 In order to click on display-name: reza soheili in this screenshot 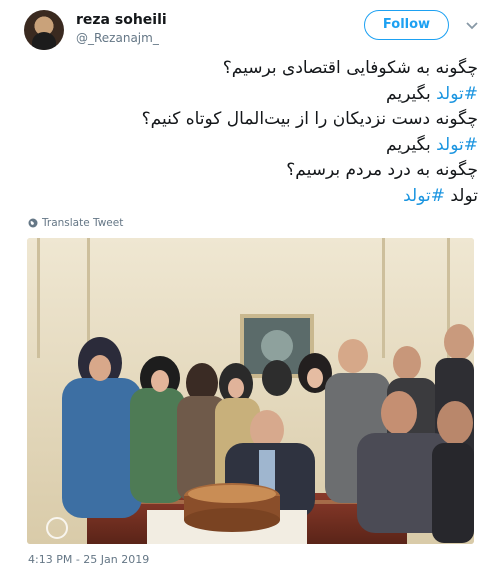, I will do `click(121, 20)`.